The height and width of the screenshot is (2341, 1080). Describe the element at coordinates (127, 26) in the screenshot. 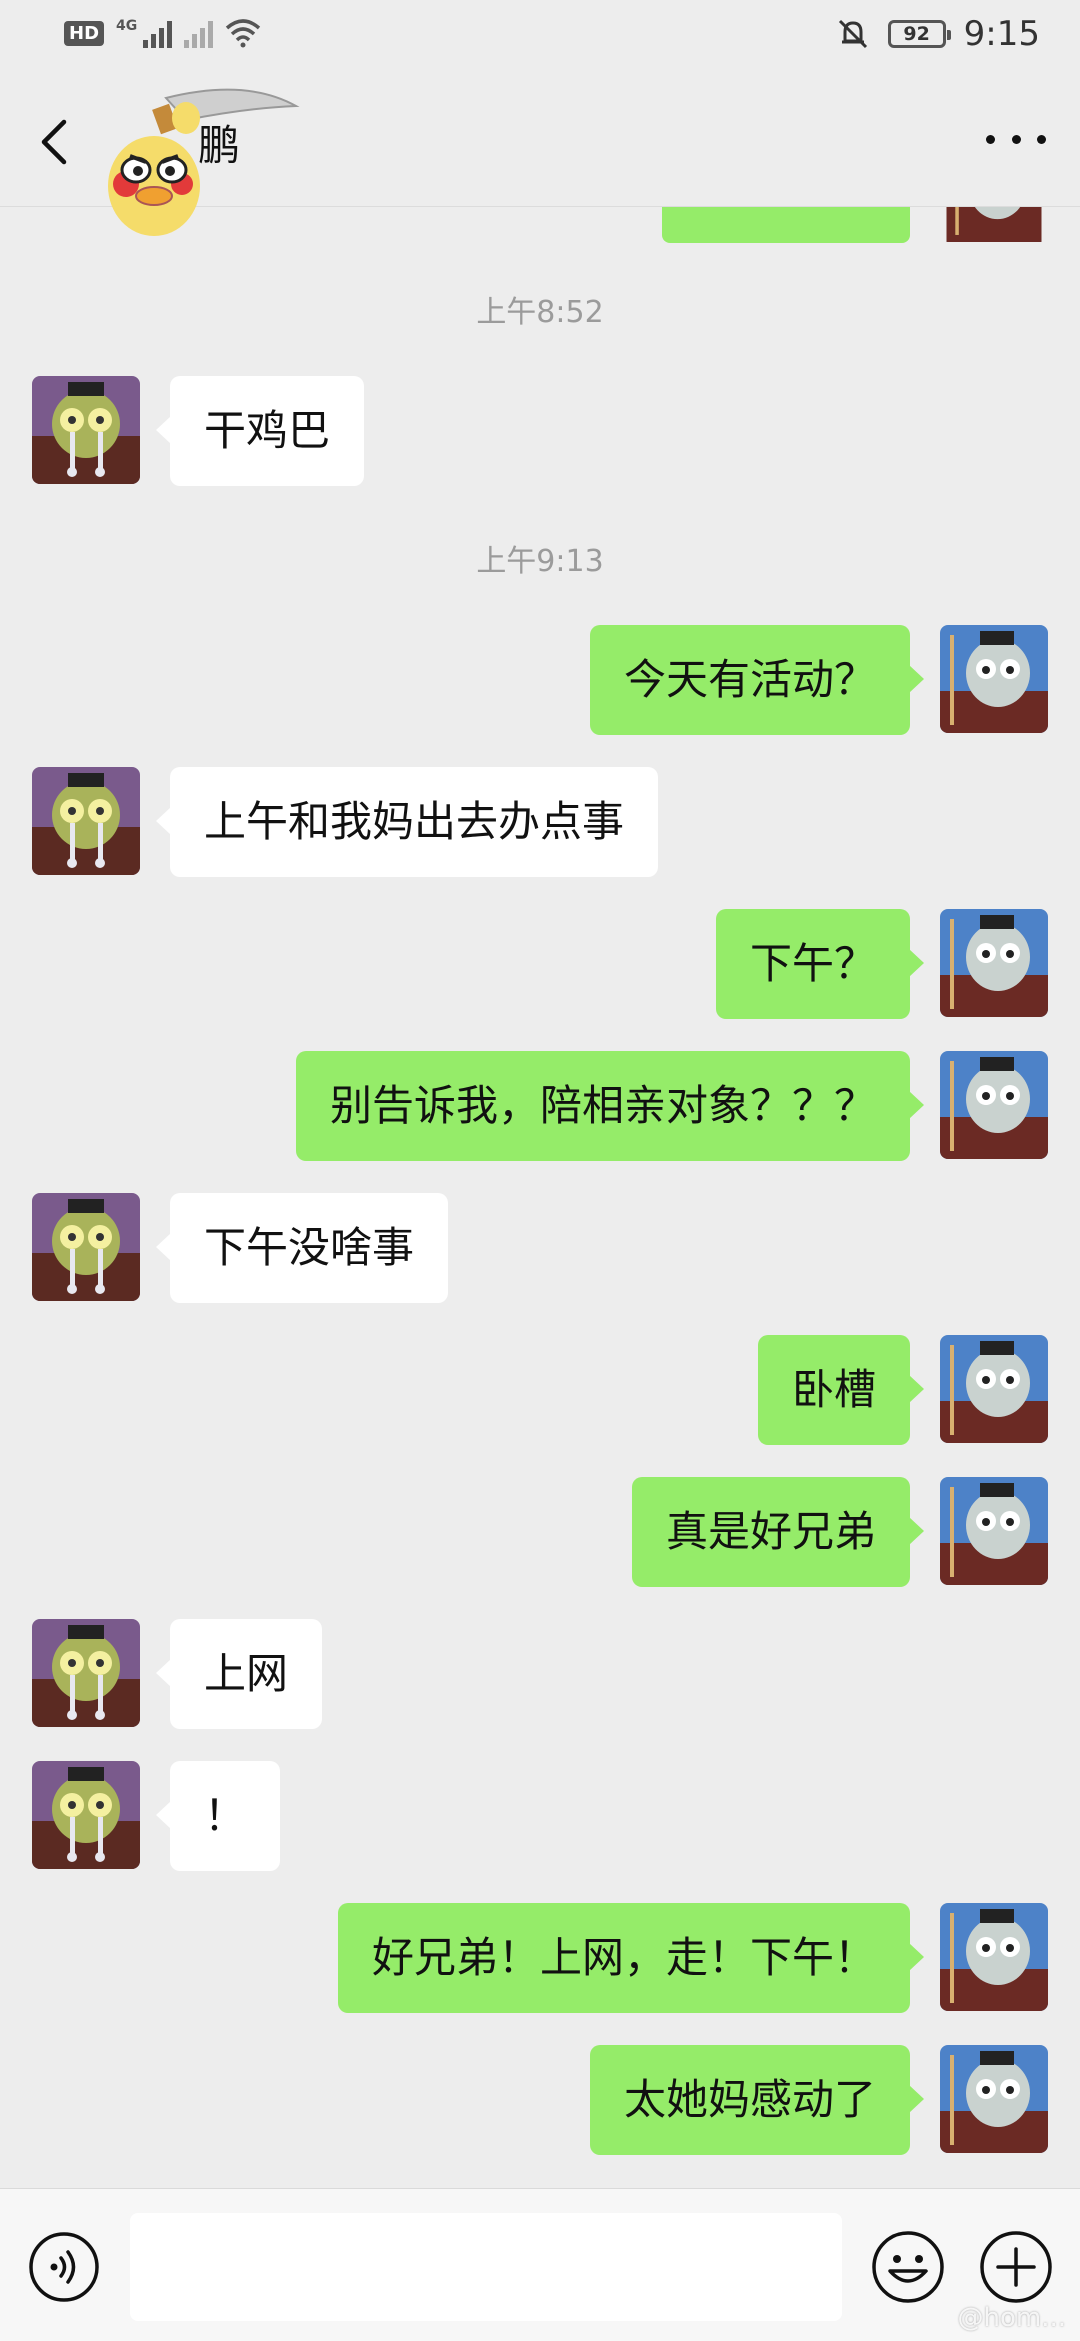

I see `network-type-label: 4G` at that location.